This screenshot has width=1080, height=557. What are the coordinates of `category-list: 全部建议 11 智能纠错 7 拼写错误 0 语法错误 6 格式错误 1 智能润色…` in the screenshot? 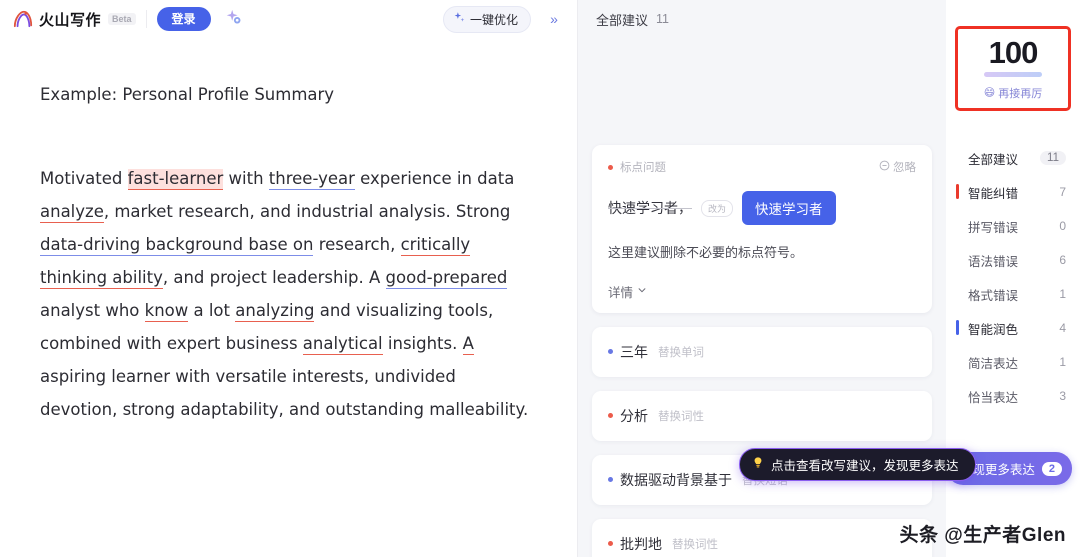 It's located at (1013, 277).